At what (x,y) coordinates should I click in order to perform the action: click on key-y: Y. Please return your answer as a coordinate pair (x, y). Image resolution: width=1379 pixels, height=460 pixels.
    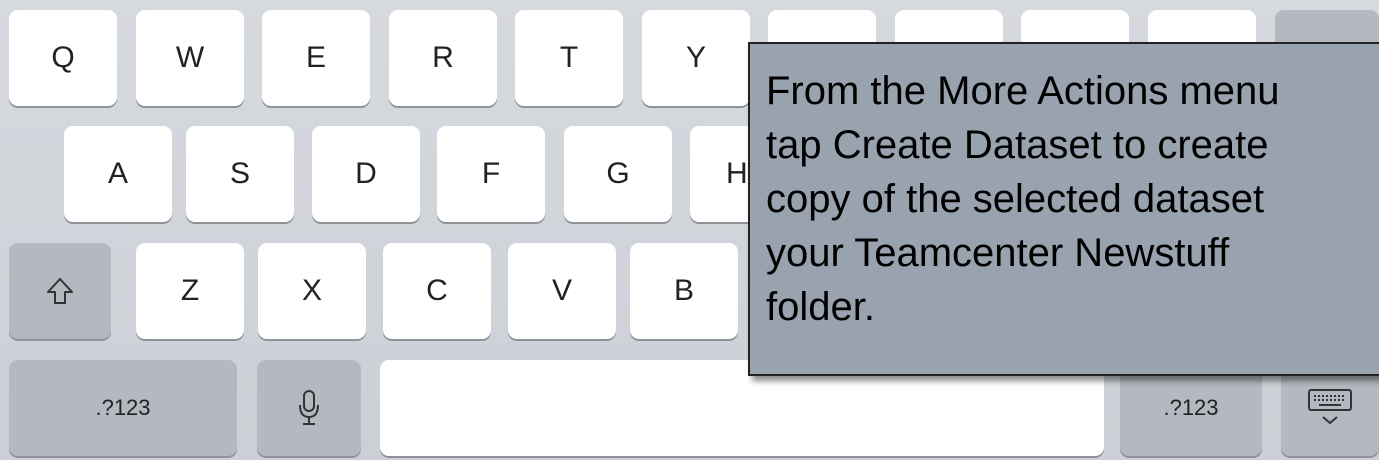
    Looking at the image, I should click on (696, 58).